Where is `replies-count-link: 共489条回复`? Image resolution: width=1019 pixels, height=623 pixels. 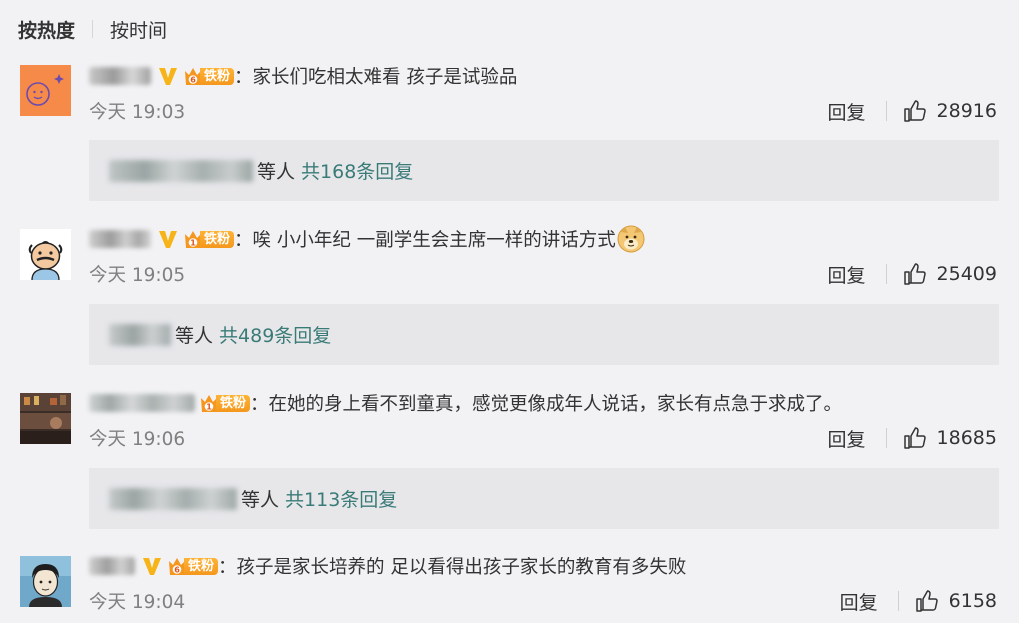
replies-count-link: 共489条回复 is located at coordinates (275, 334).